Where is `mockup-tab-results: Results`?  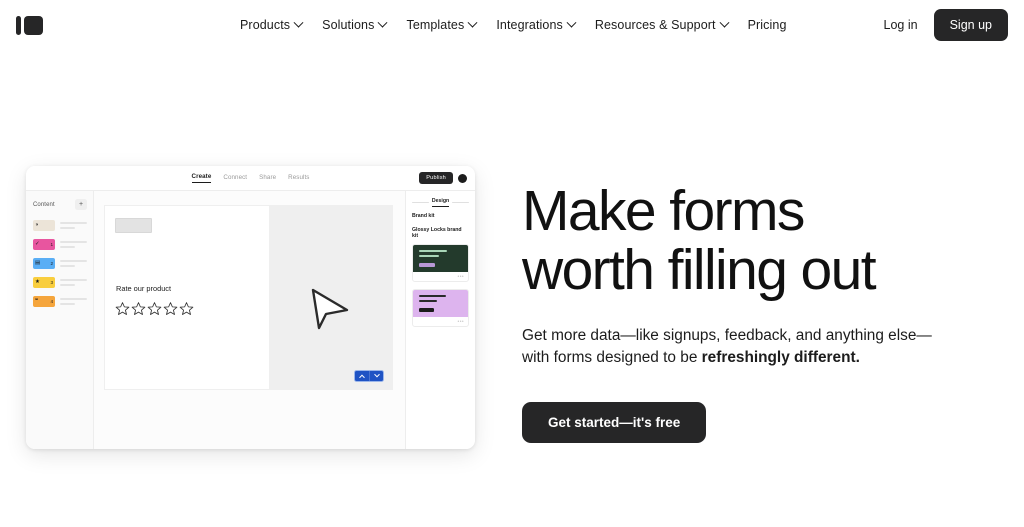
mockup-tab-results: Results is located at coordinates (298, 178).